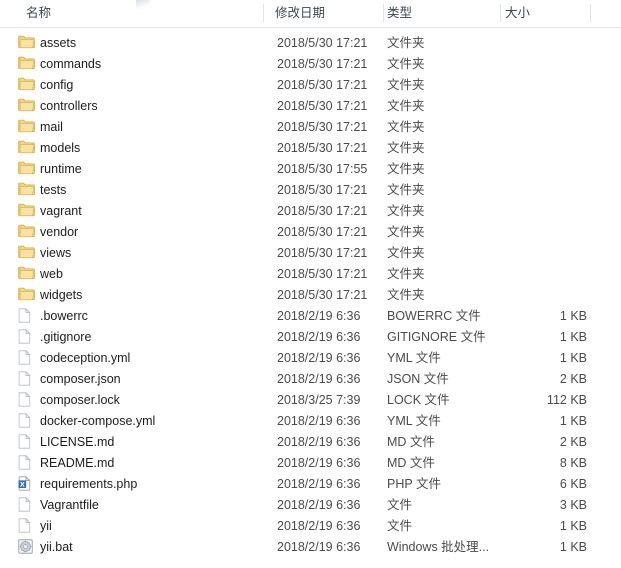 The image size is (621, 568). Describe the element at coordinates (319, 400) in the screenshot. I see `date-modified-cell: 2018/3/25 7:39` at that location.